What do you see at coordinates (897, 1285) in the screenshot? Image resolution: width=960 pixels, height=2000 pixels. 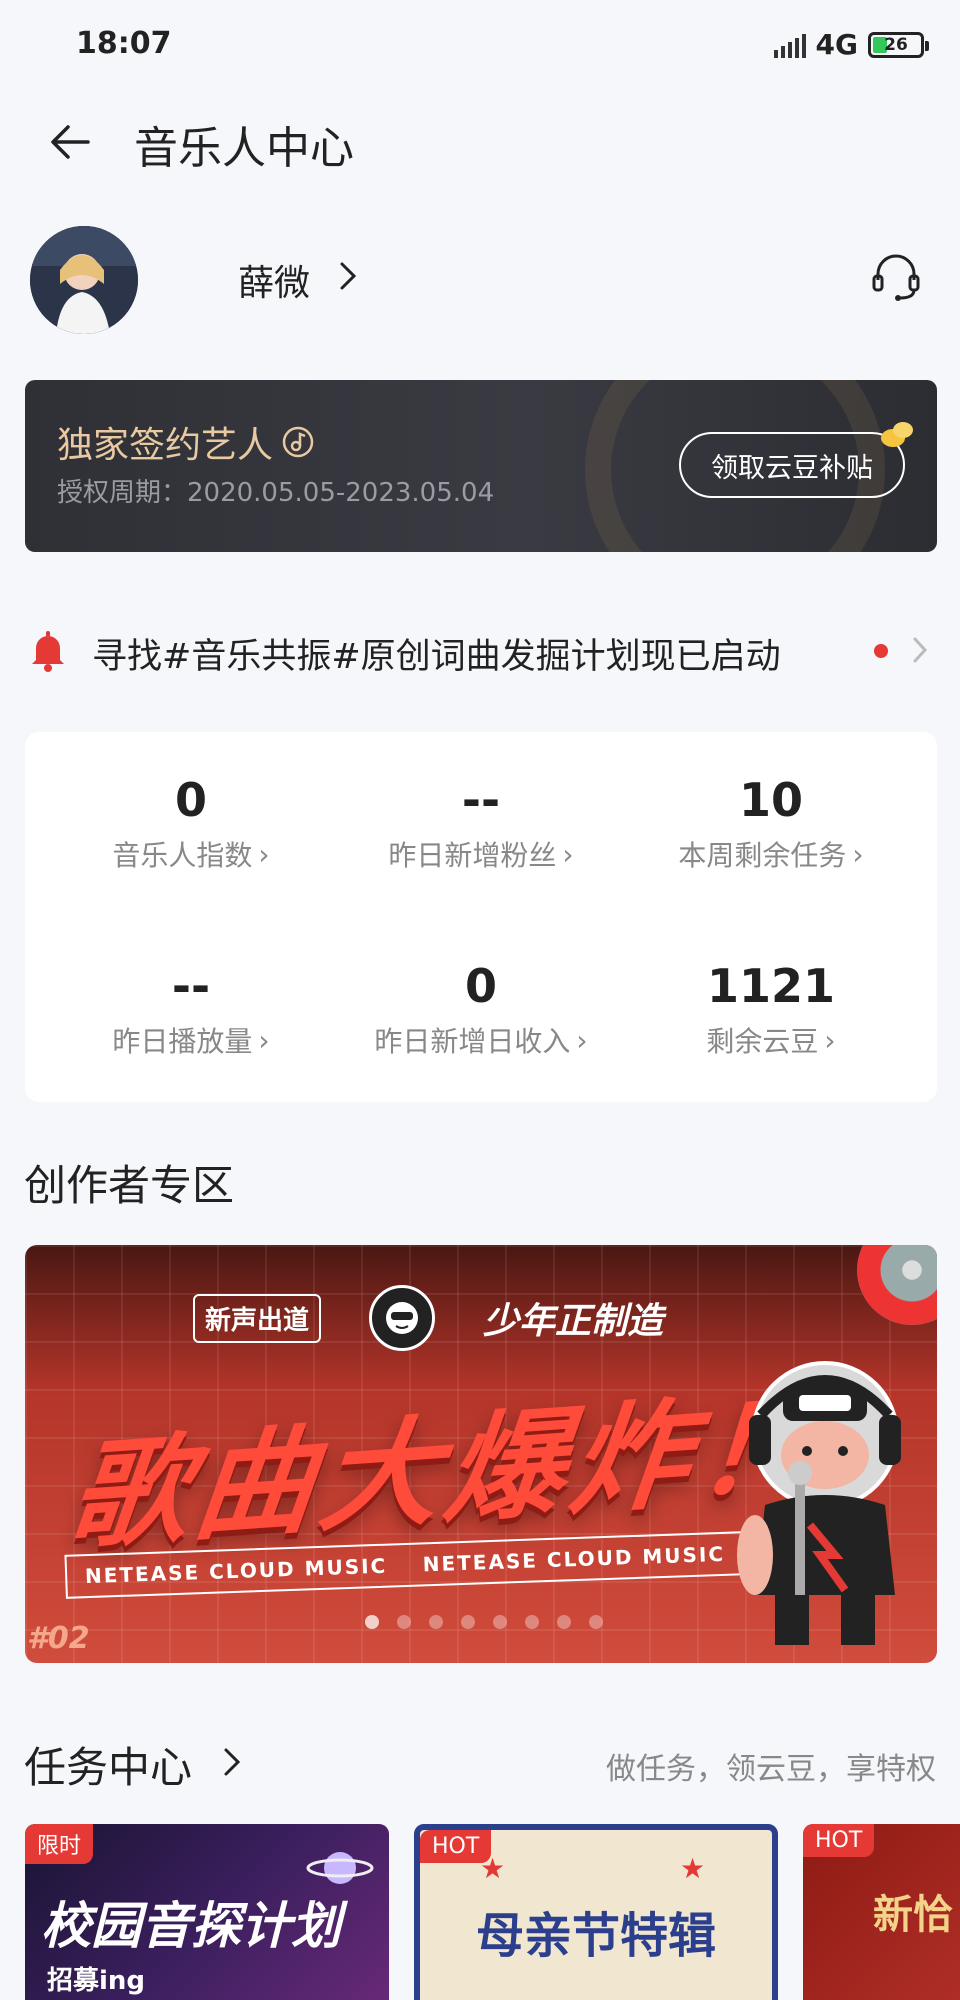 I see `disc-graphic` at bounding box center [897, 1285].